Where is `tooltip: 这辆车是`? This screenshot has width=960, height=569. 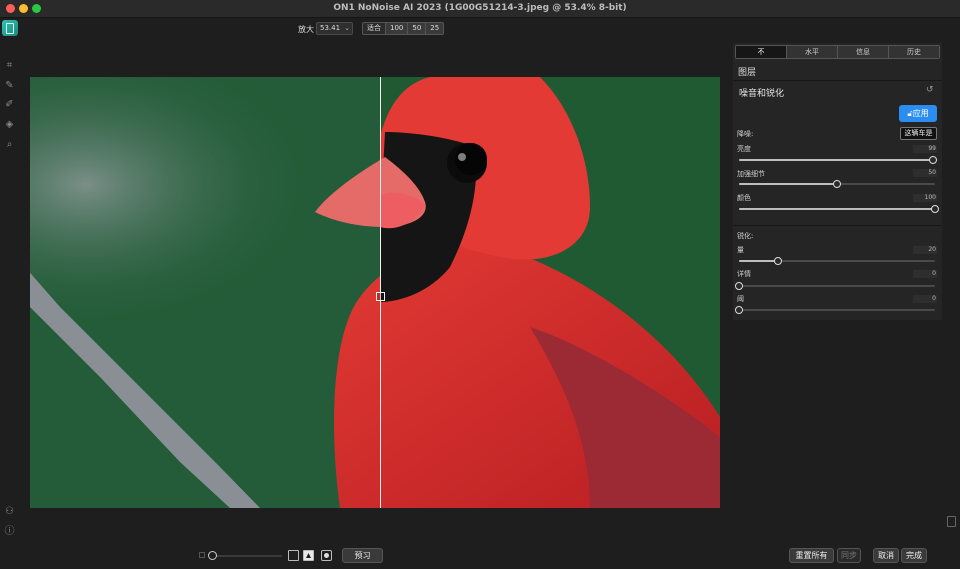 tooltip: 这辆车是 is located at coordinates (918, 133).